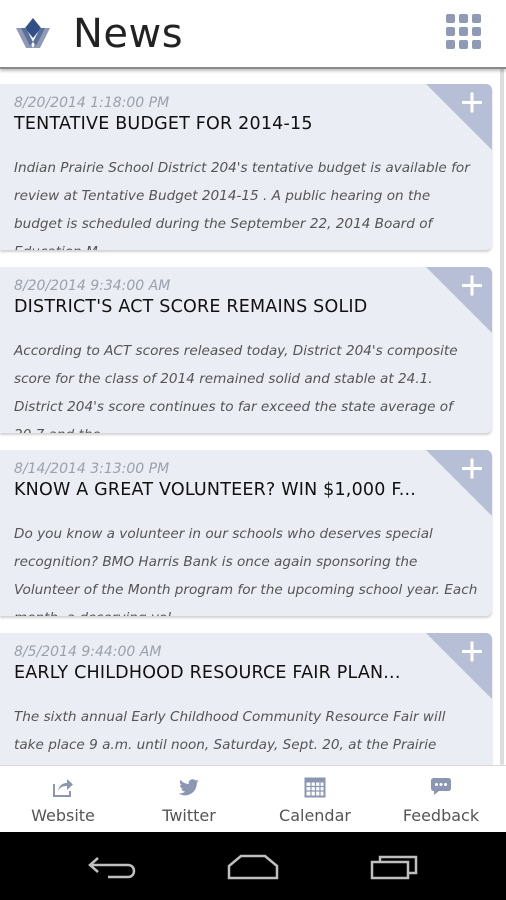  I want to click on twitter-bird-icon, so click(188, 787).